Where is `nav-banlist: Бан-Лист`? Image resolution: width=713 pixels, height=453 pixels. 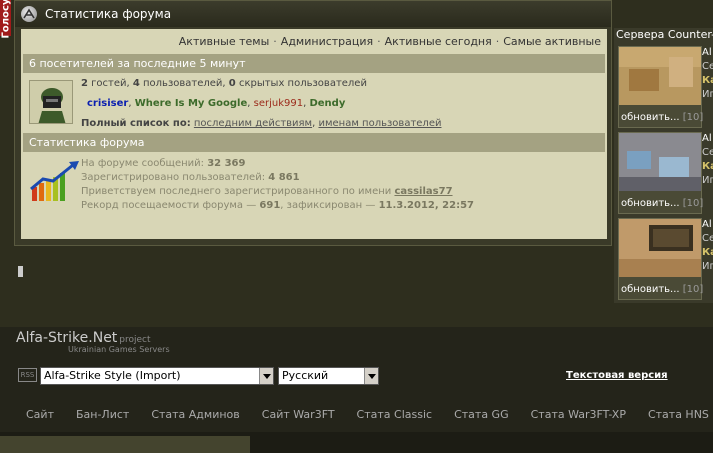
nav-banlist: Бан-Лист is located at coordinates (102, 414).